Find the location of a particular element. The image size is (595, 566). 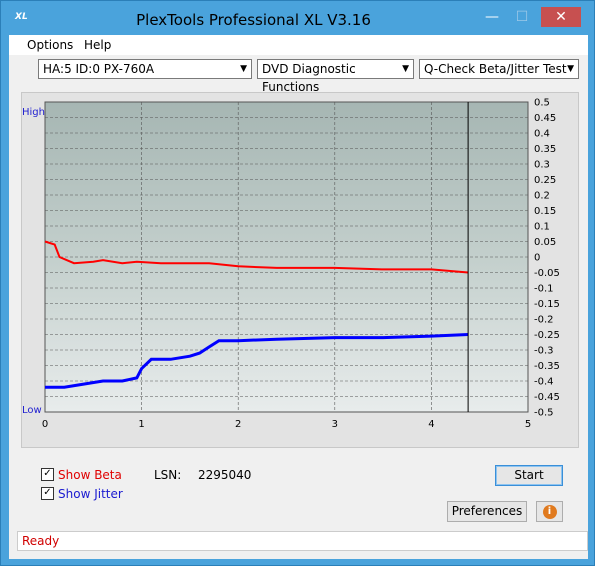

lsn-value: 2295040 is located at coordinates (225, 475).